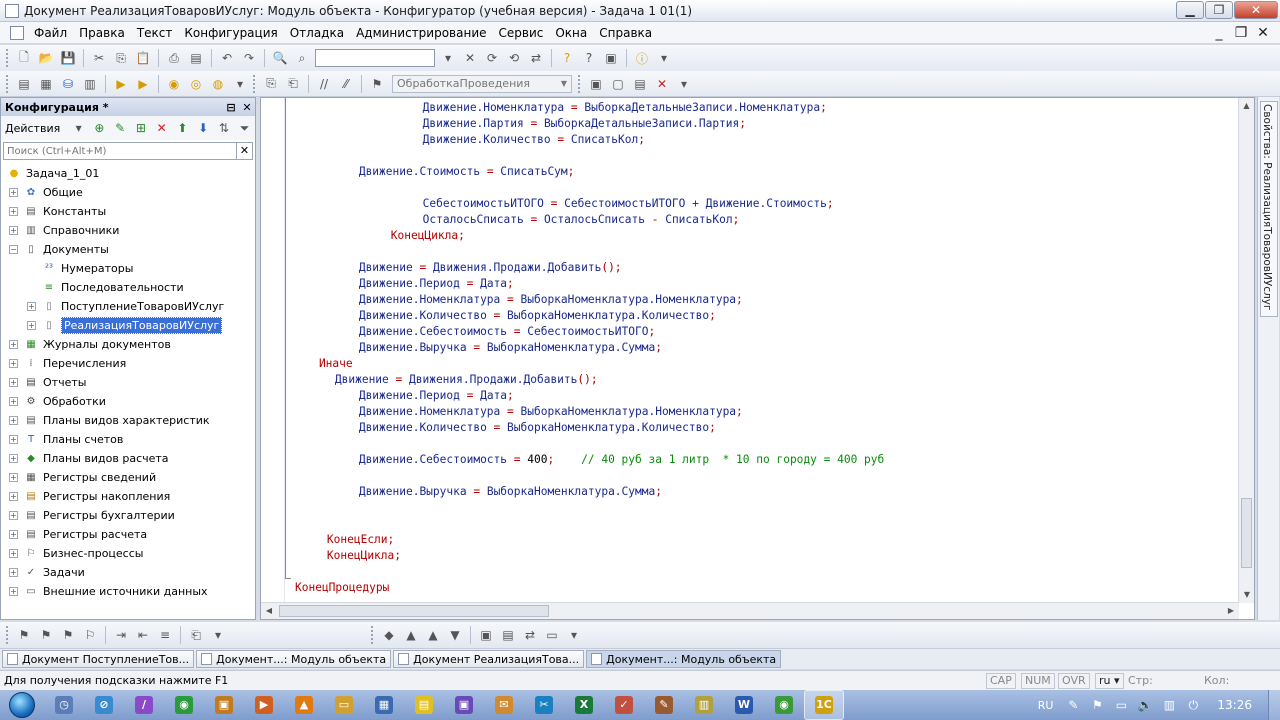 Image resolution: width=1280 pixels, height=720 pixels. I want to click on tree-item: + ▥ Справочники, so click(64, 230).